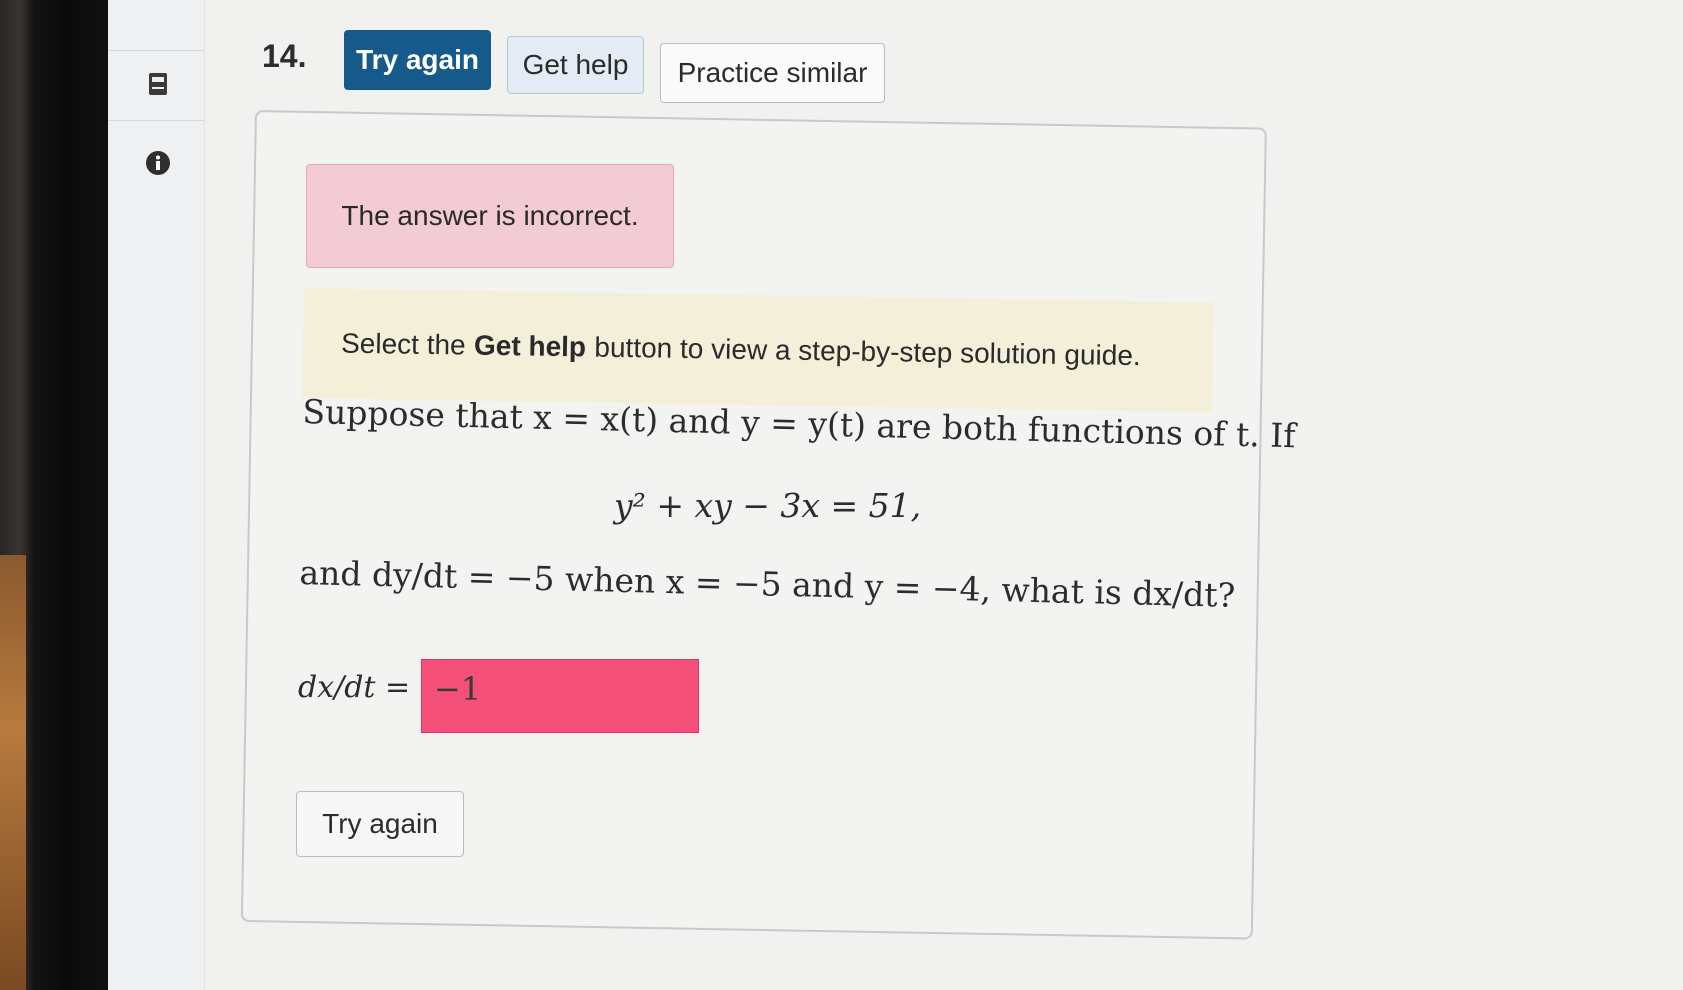  Describe the element at coordinates (490, 216) in the screenshot. I see `incorrect-alert: The answer is incorrect.` at that location.